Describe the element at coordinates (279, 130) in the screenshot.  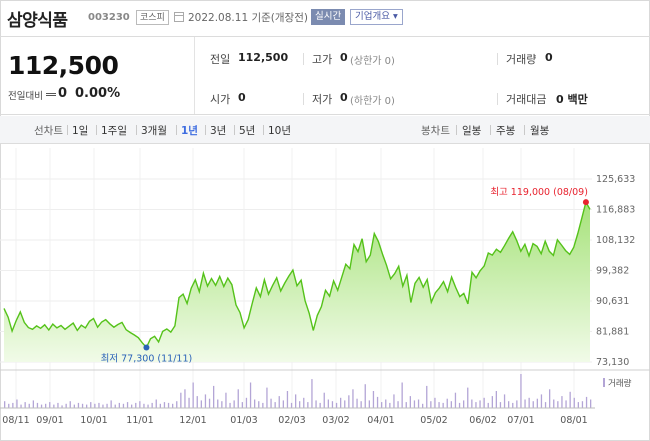
I see `period-10y: 10년` at that location.